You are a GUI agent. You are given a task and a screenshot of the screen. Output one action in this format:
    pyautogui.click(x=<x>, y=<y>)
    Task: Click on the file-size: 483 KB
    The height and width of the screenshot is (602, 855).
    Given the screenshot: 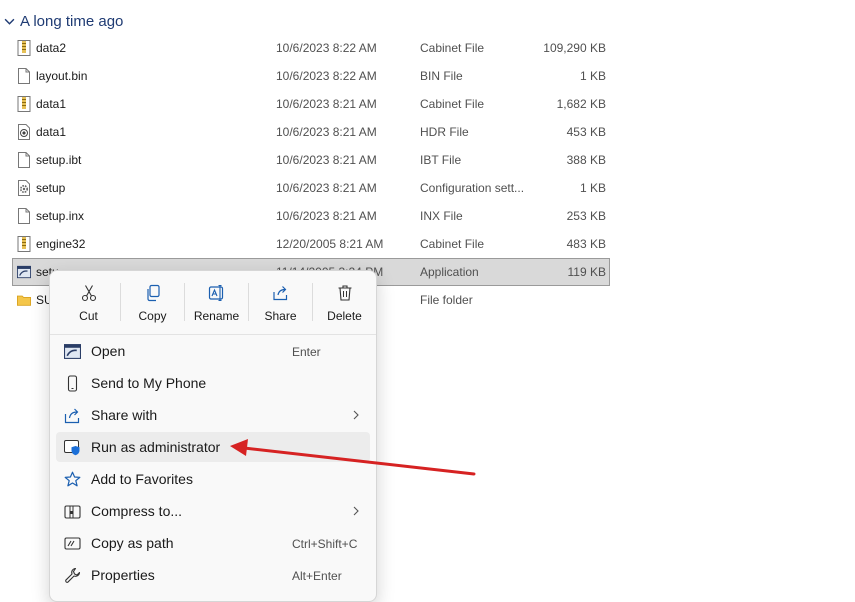 What is the action you would take?
    pyautogui.click(x=586, y=244)
    